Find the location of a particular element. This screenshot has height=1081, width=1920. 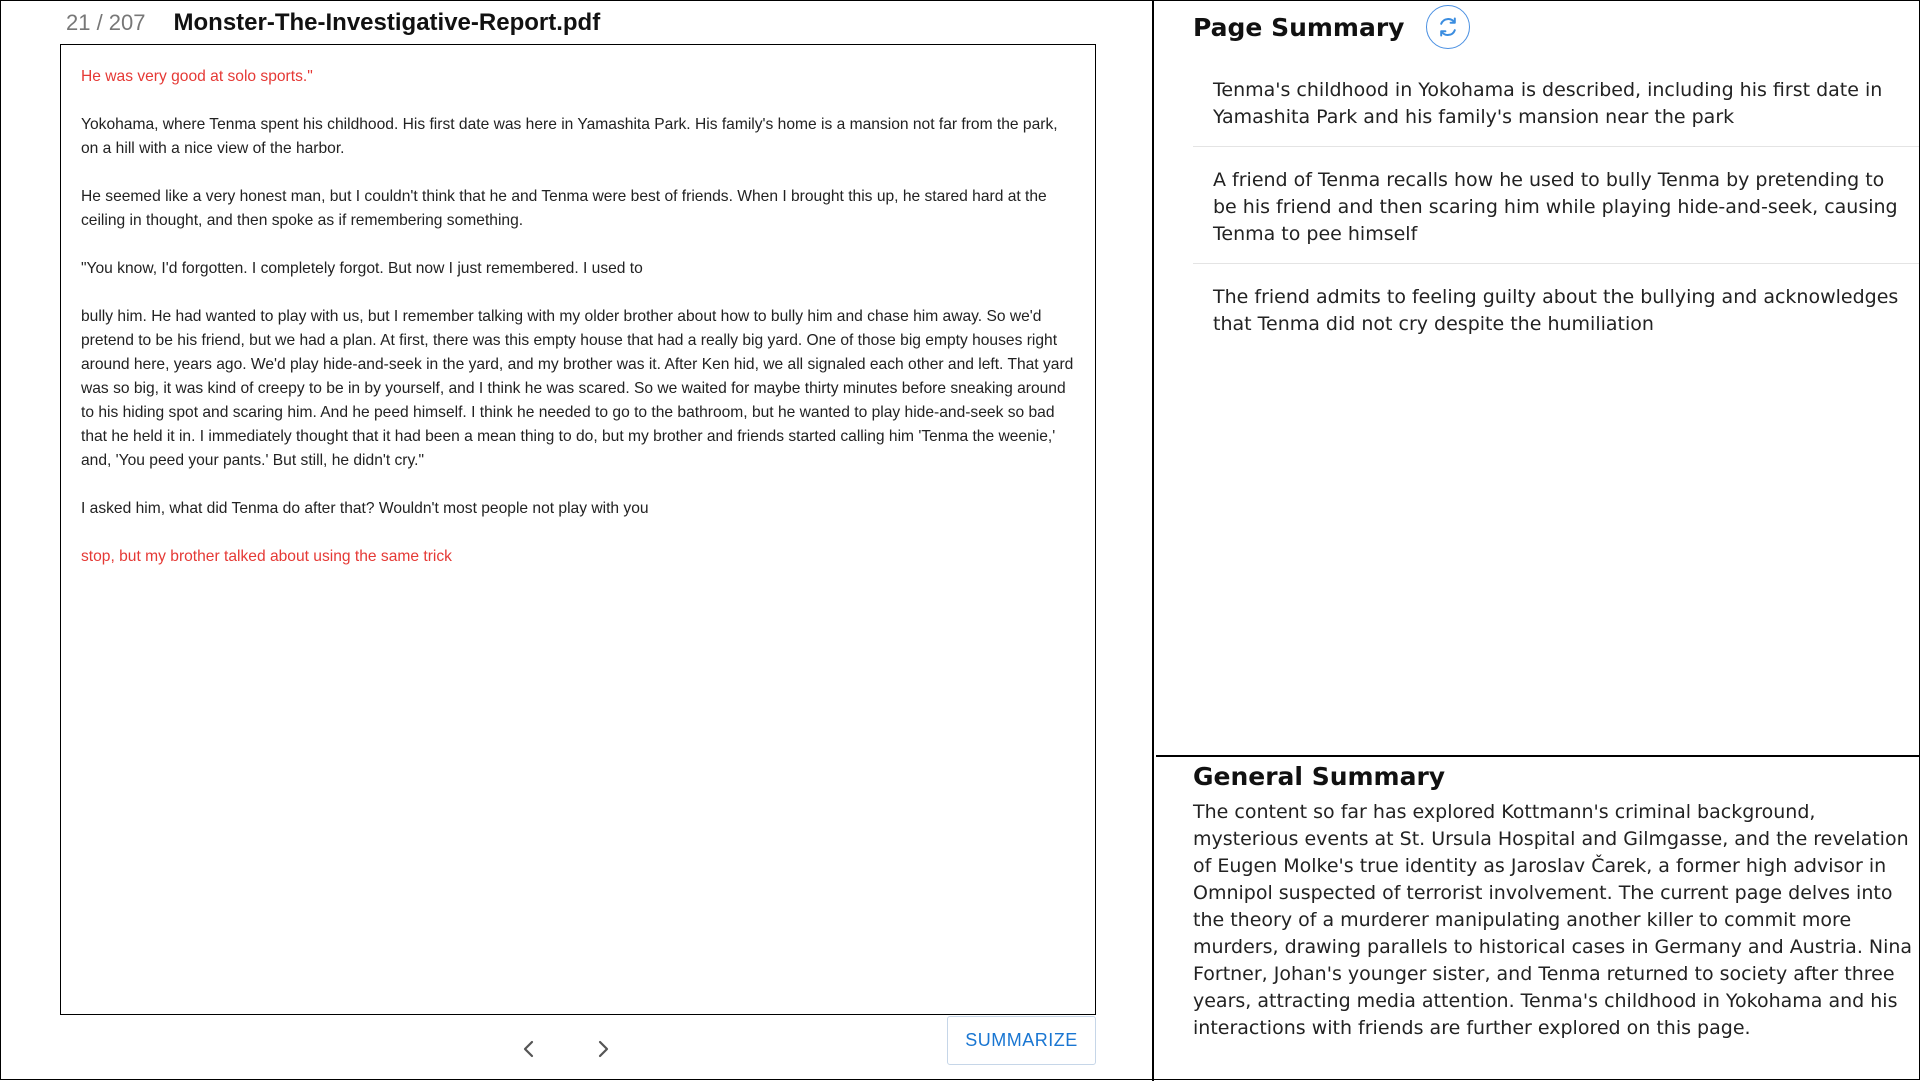

previous-page-button is located at coordinates (529, 1049).